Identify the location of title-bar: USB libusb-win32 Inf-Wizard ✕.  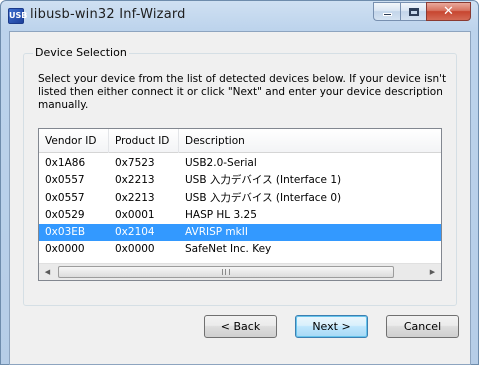
(239, 16).